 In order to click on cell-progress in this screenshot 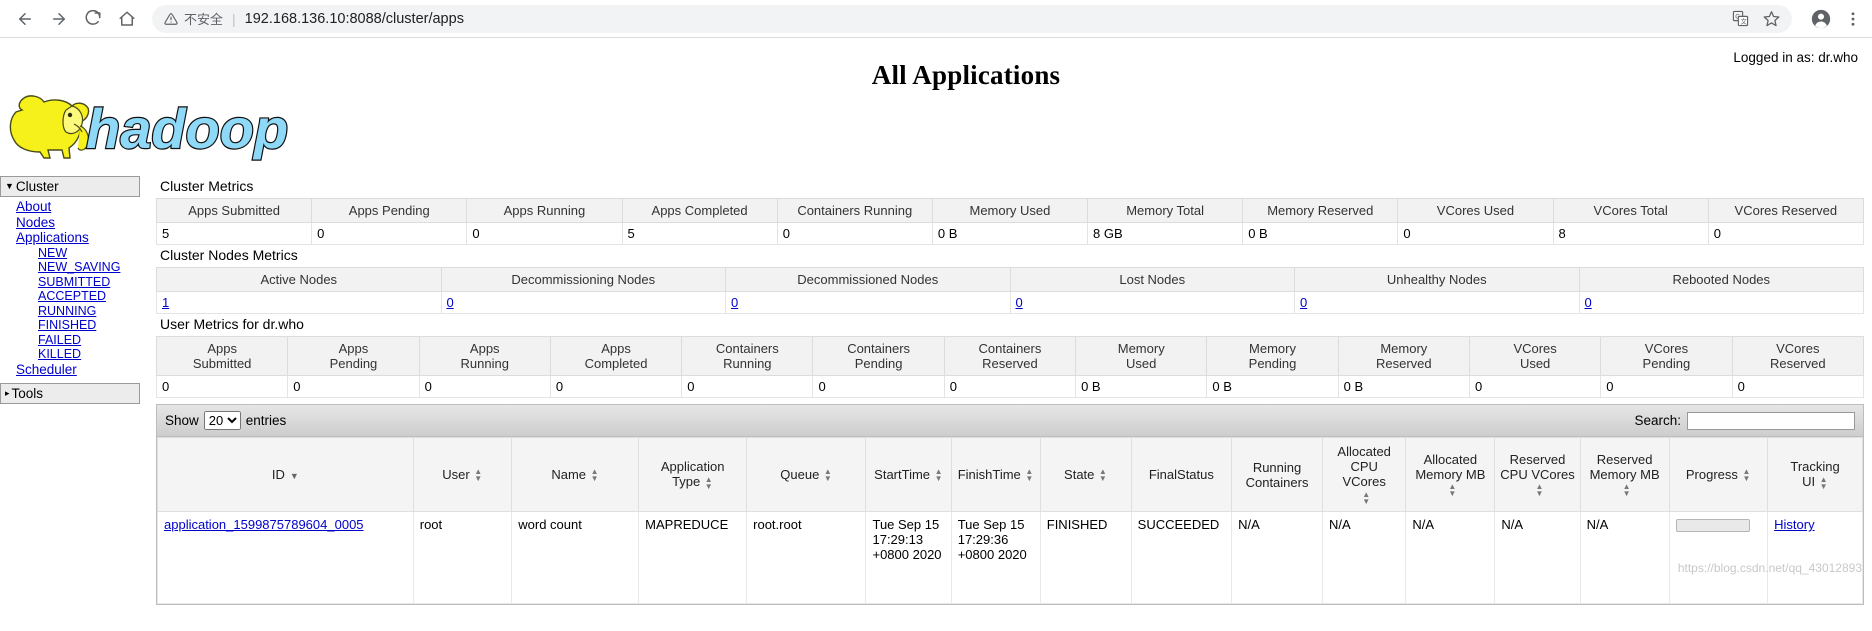, I will do `click(1718, 557)`.